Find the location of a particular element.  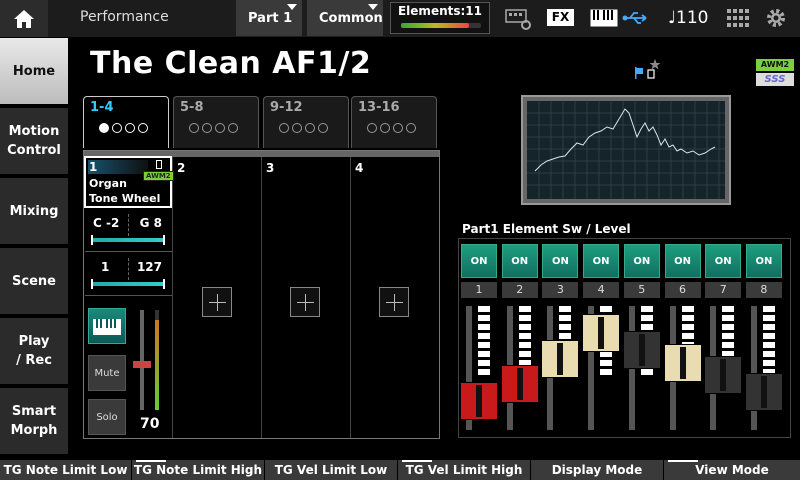

home-button is located at coordinates (24, 18).